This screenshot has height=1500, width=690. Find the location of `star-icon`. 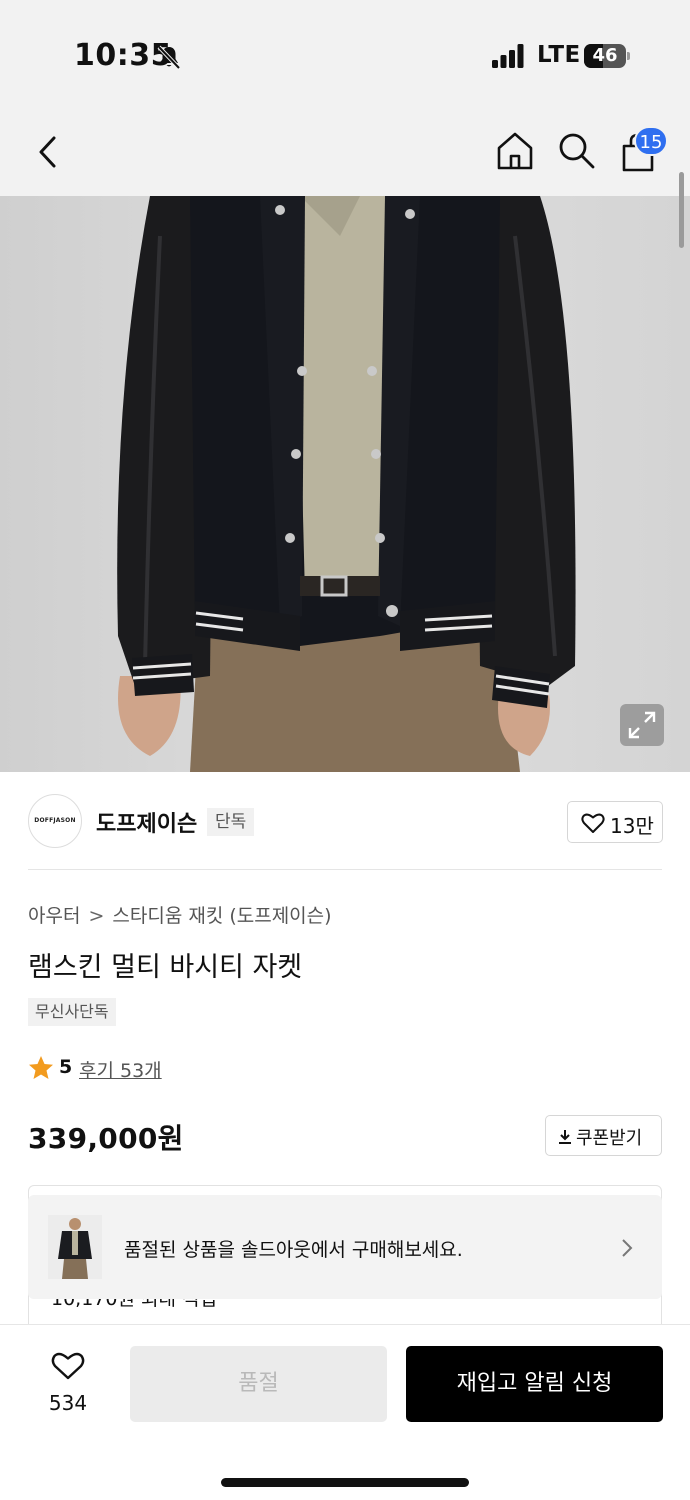

star-icon is located at coordinates (41, 1067).